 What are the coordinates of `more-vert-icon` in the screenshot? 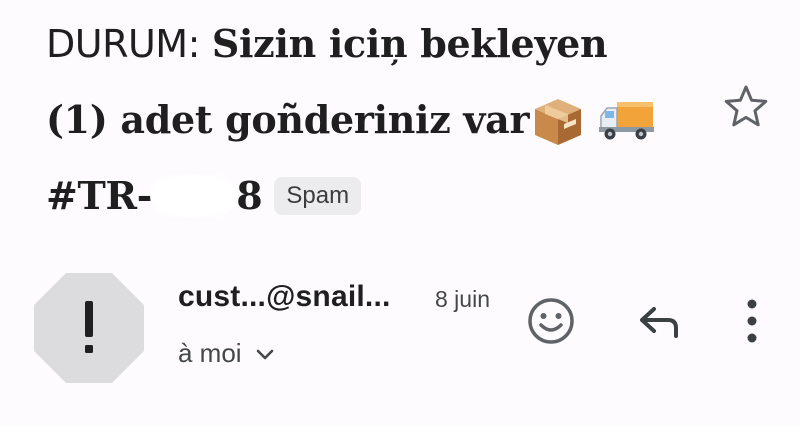 It's located at (752, 321).